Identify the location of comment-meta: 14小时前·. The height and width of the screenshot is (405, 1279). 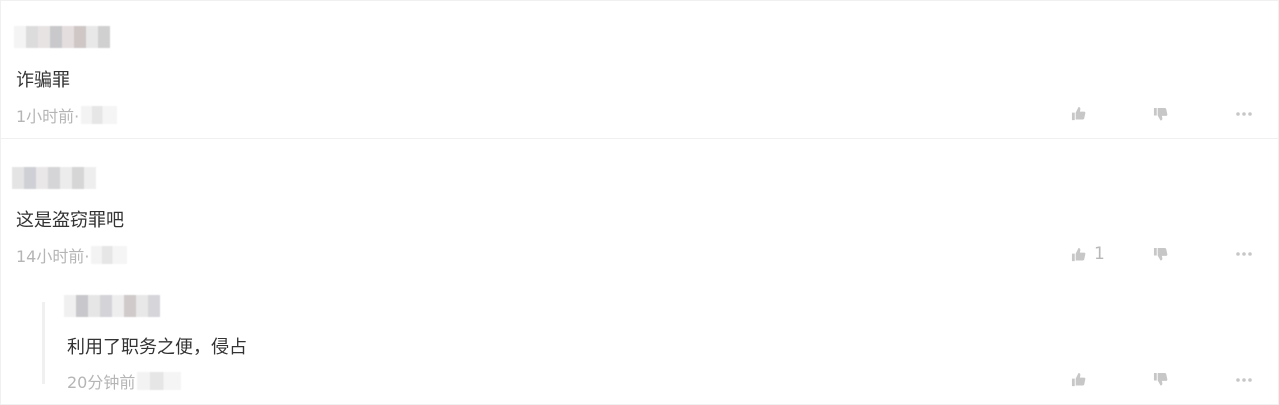
(72, 255).